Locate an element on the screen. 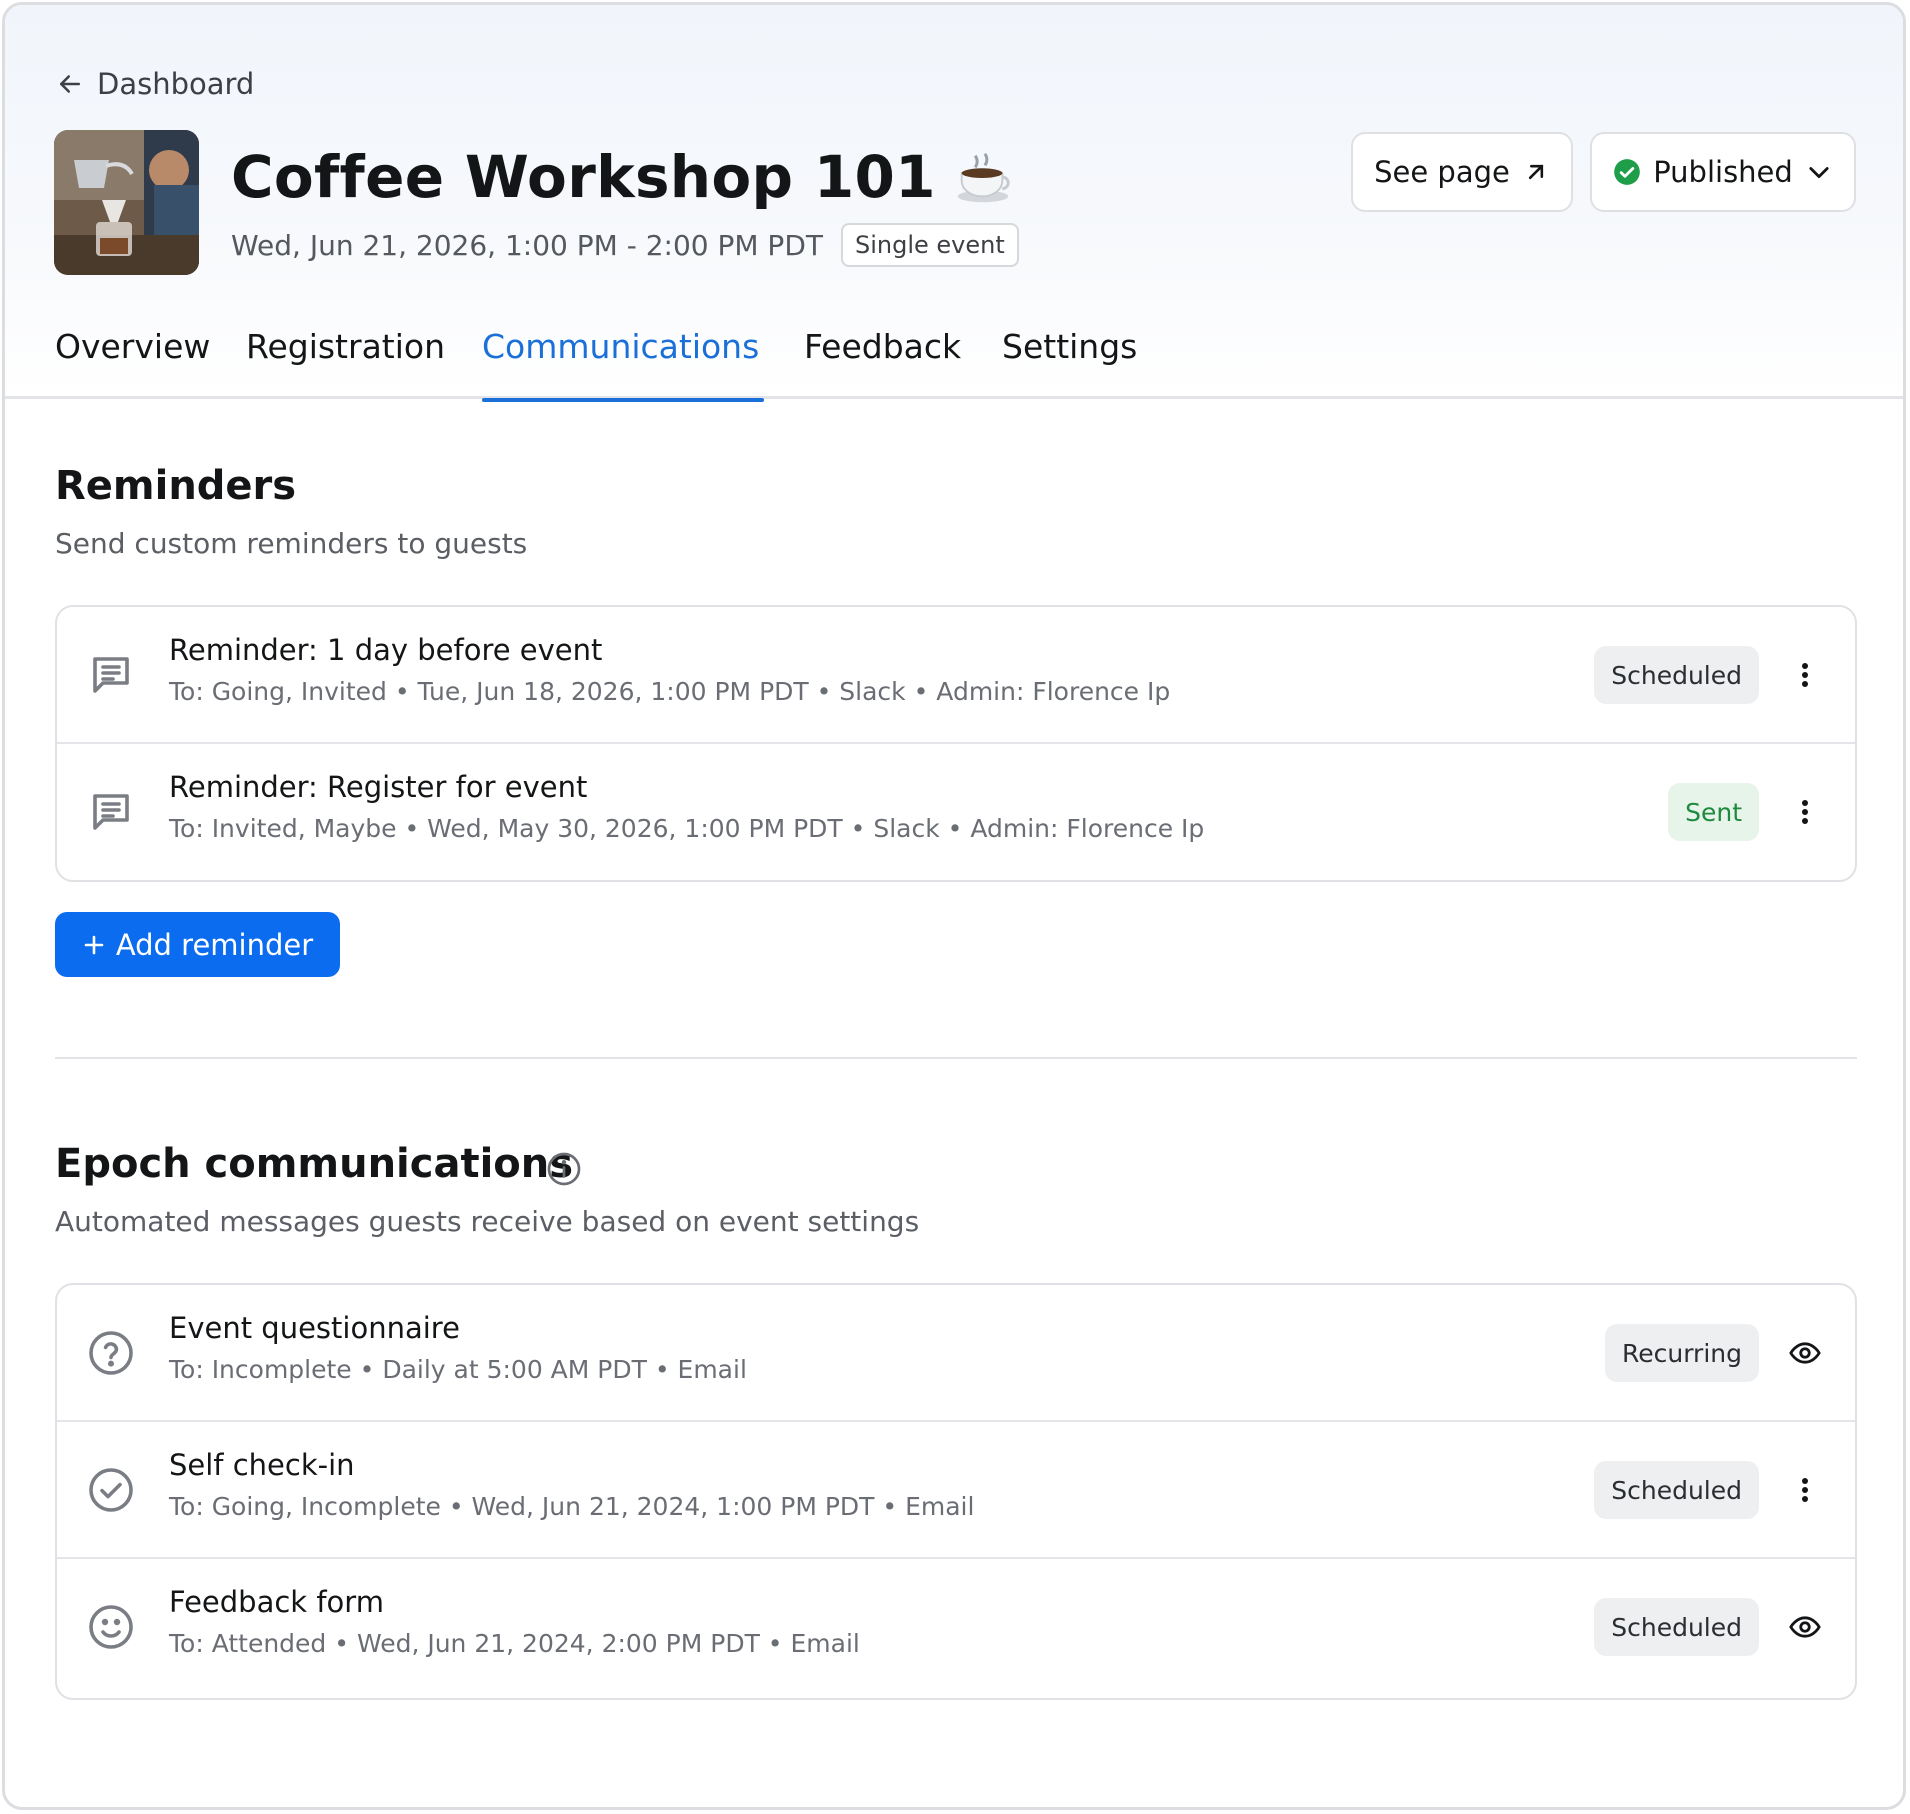 The width and height of the screenshot is (1910, 1814). check-circle-icon is located at coordinates (111, 1490).